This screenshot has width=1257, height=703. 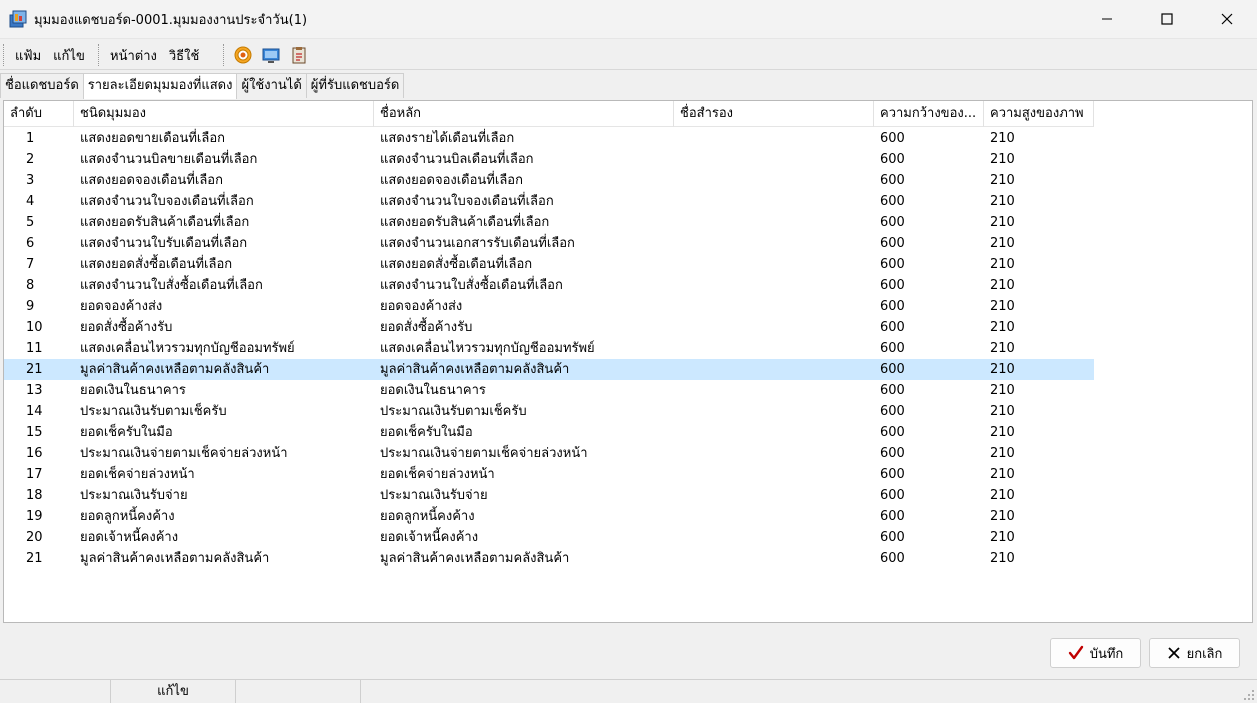 What do you see at coordinates (30, 243) in the screenshot?
I see `row-order-cell: 6` at bounding box center [30, 243].